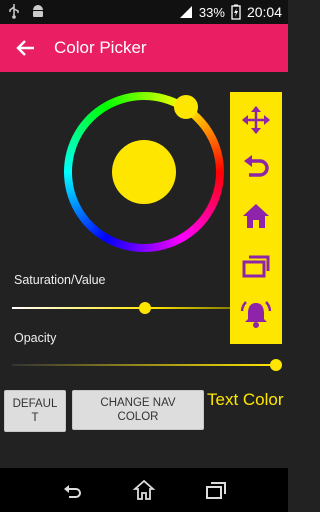  I want to click on system-nav-bar, so click(144, 490).